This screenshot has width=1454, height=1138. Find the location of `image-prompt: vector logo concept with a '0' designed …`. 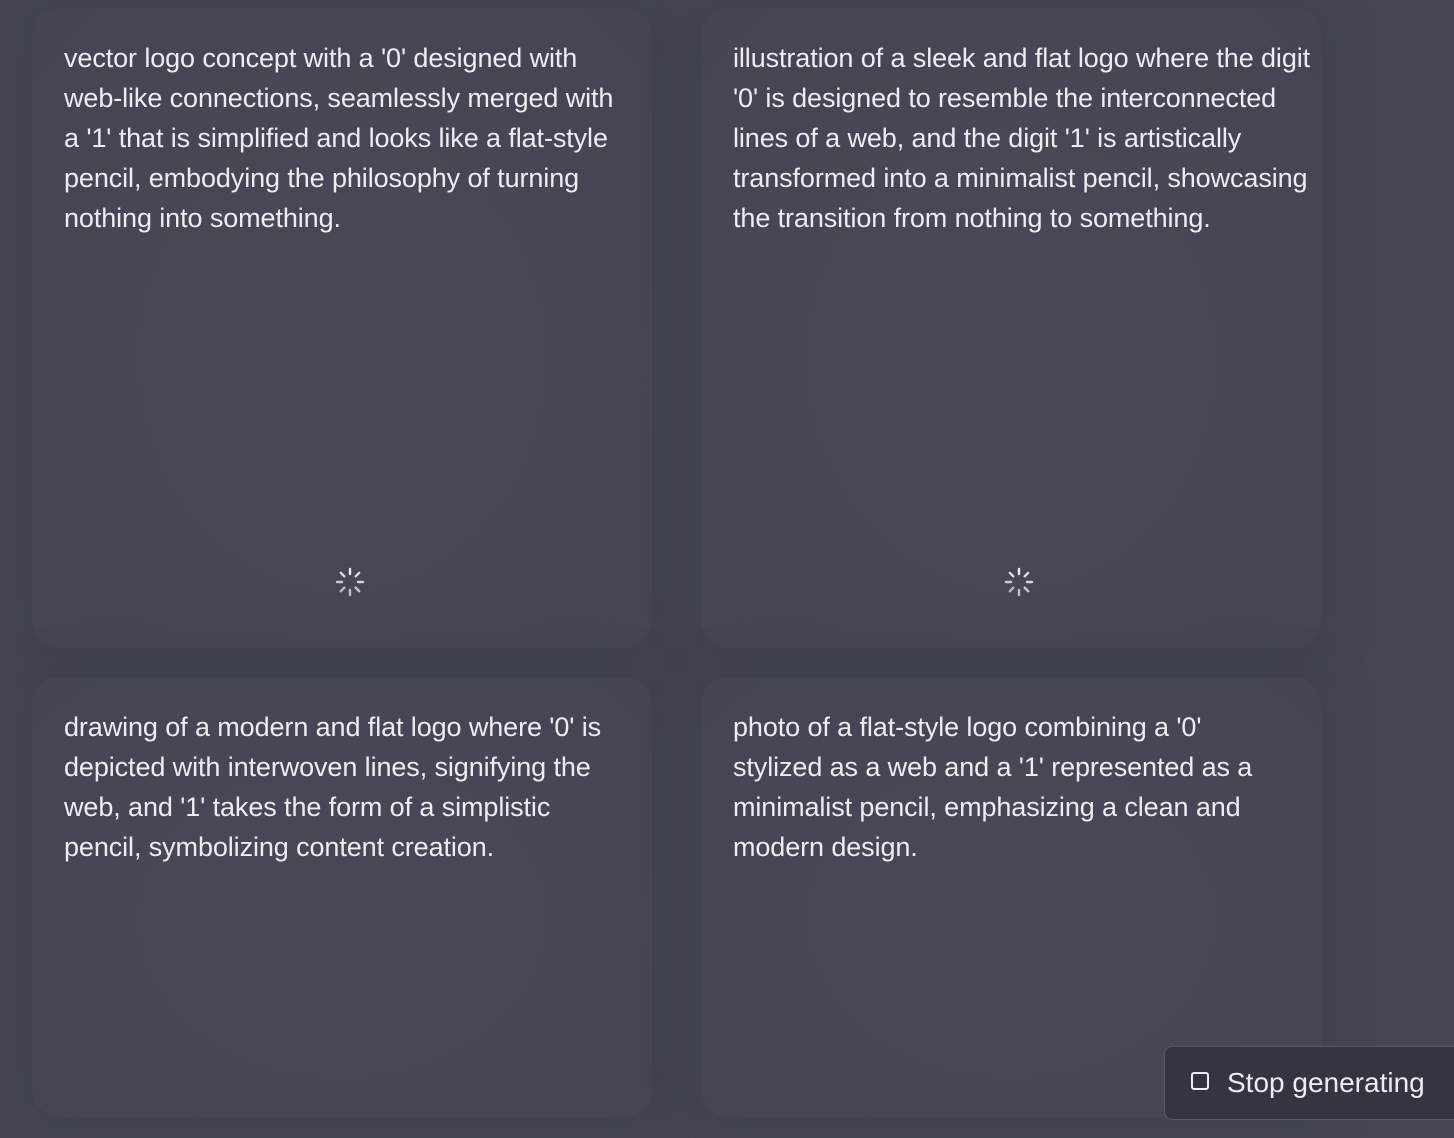

image-prompt: vector logo concept with a '0' designed … is located at coordinates (339, 138).